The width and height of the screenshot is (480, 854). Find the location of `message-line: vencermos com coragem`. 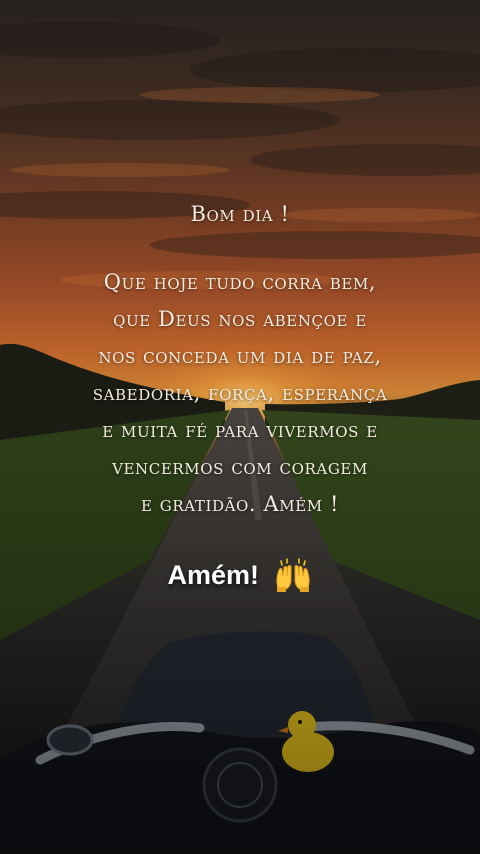

message-line: vencermos com coragem is located at coordinates (240, 467).